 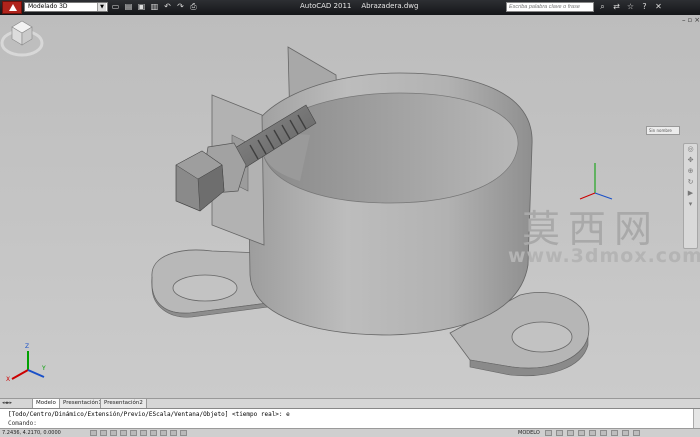 I want to click on status-tray, so click(x=592, y=433).